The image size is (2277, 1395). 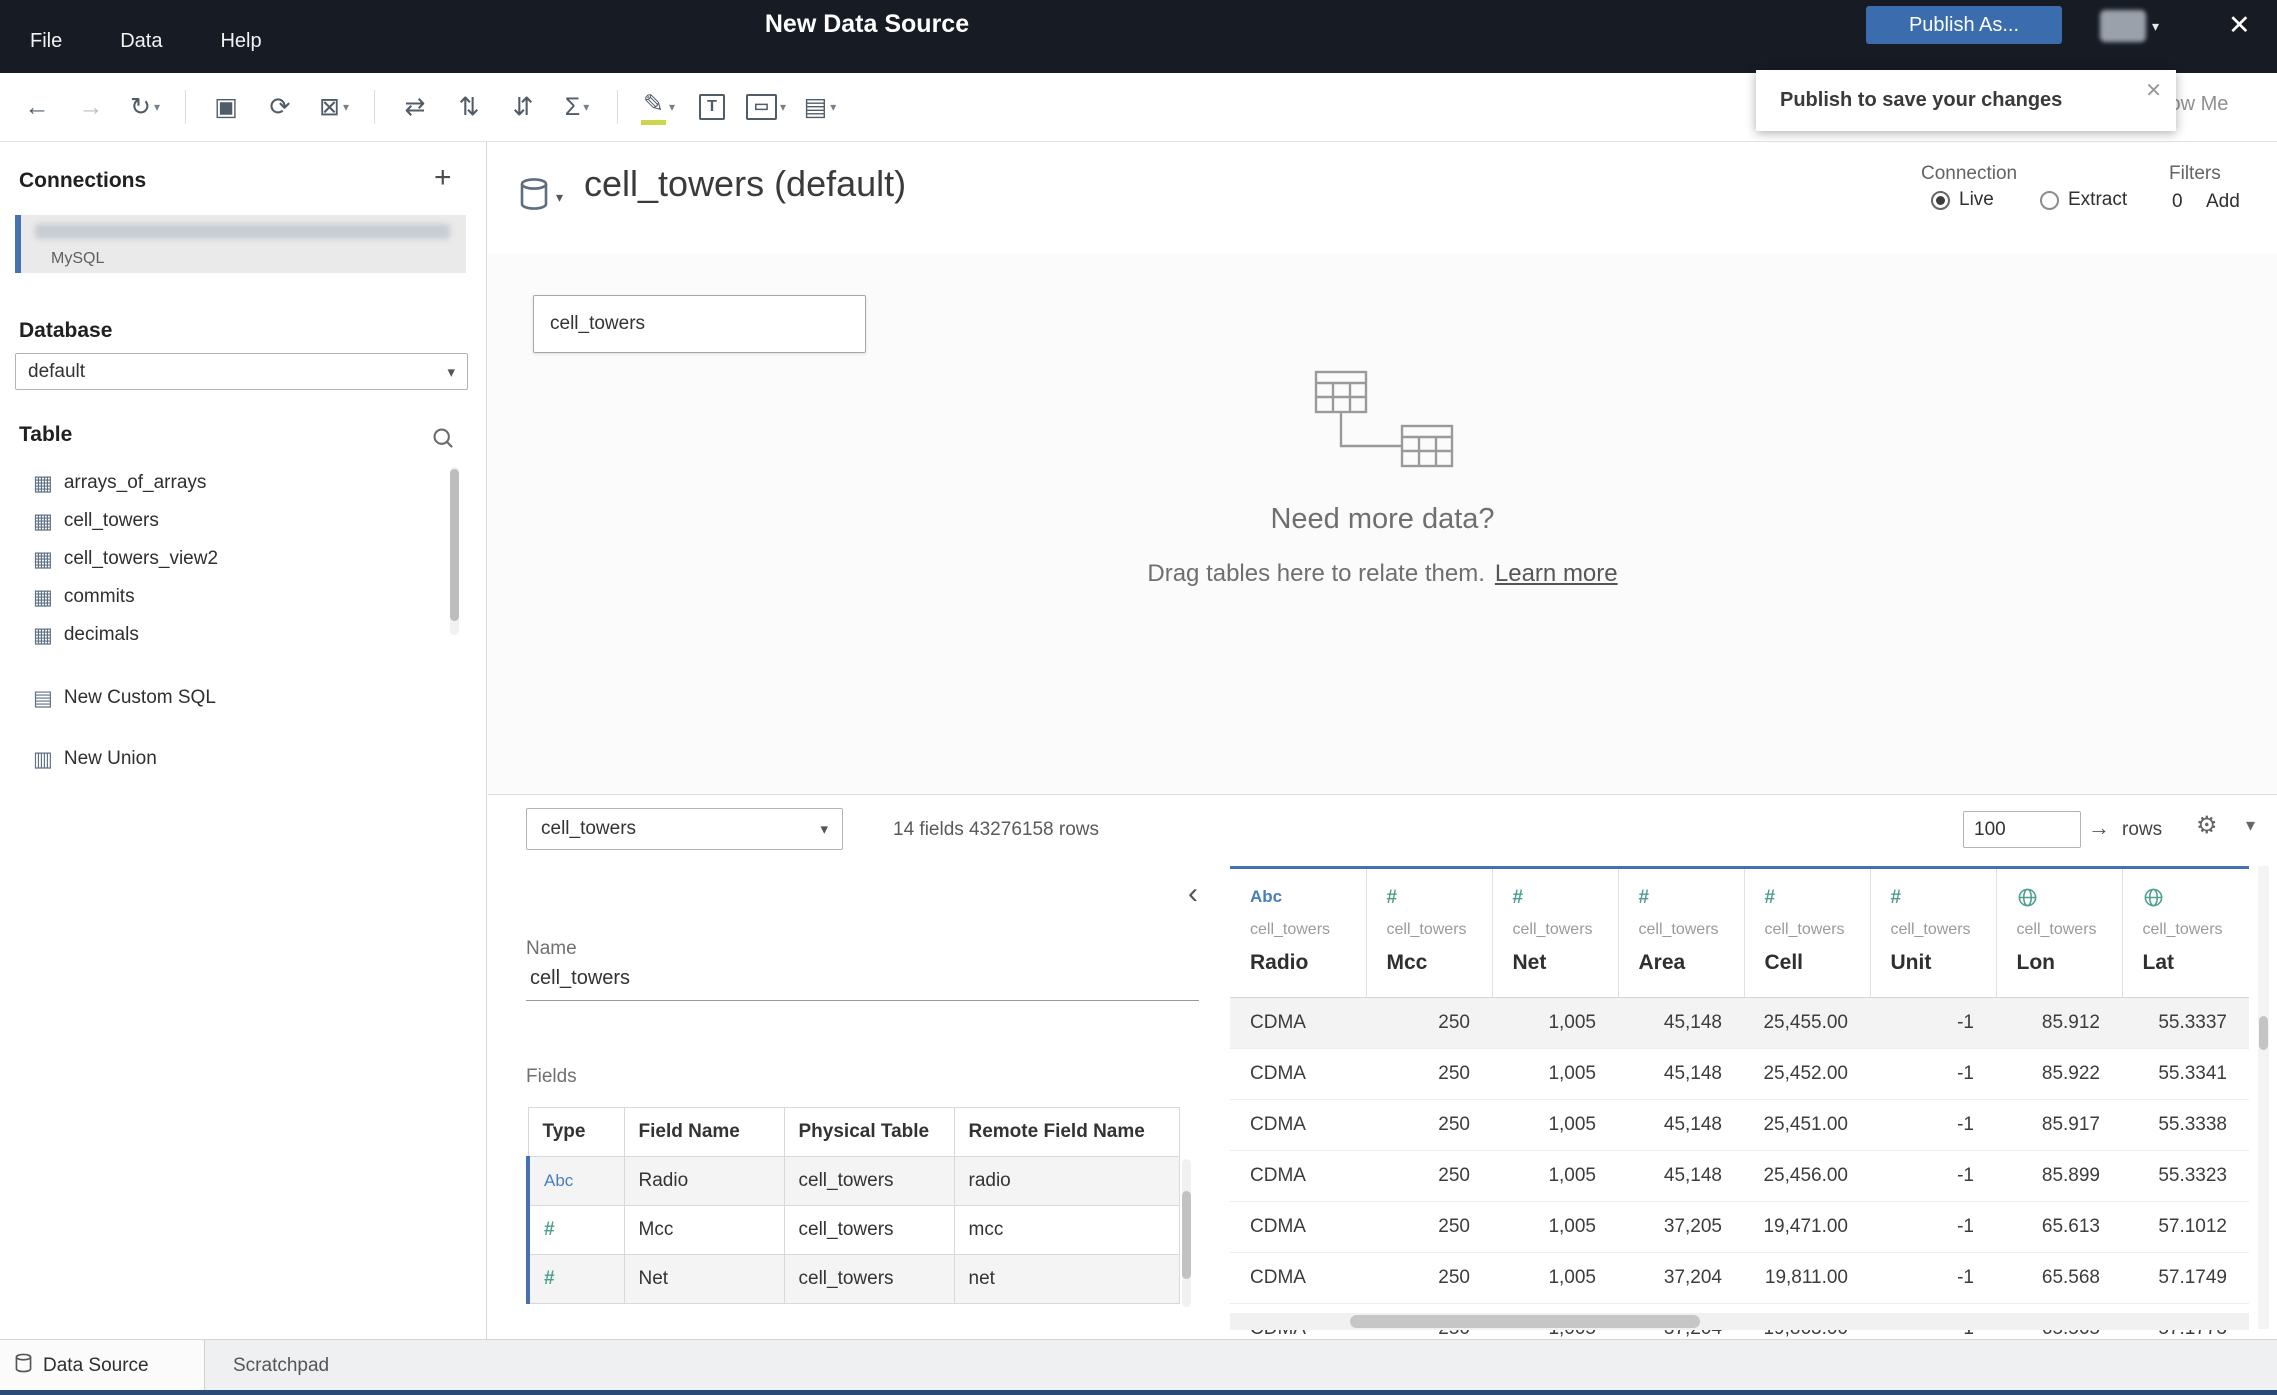 I want to click on new-union-button: ▥ New Union, so click(x=240, y=759).